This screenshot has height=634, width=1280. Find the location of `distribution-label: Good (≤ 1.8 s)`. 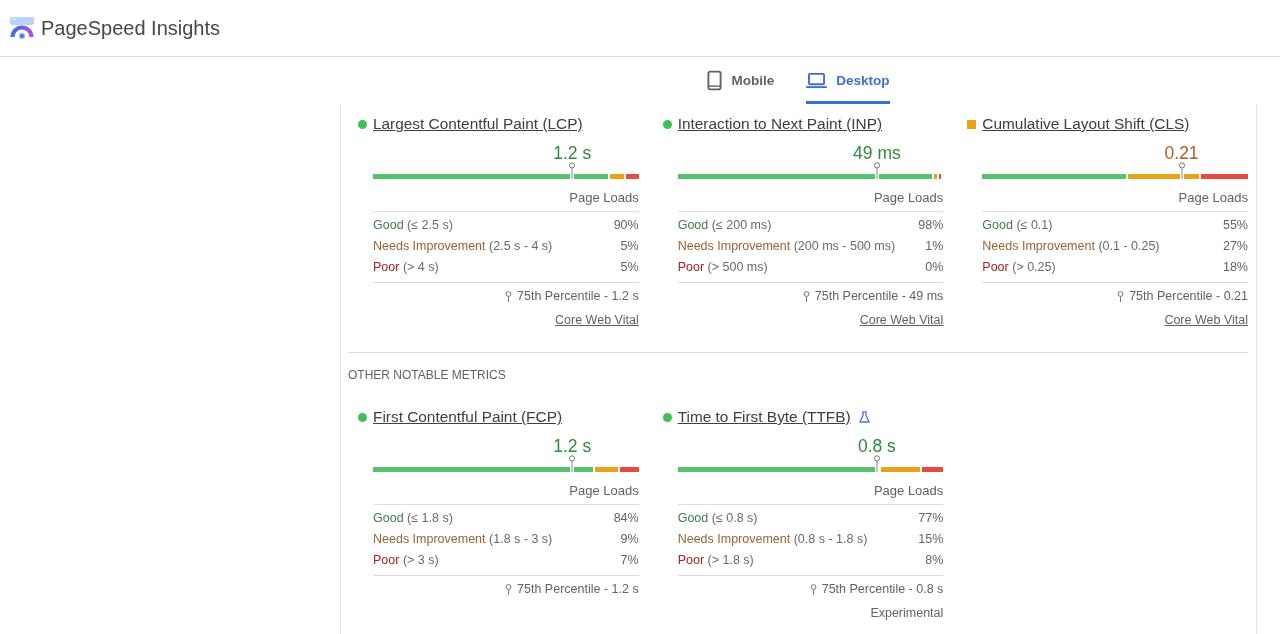

distribution-label: Good (≤ 1.8 s) is located at coordinates (413, 518).